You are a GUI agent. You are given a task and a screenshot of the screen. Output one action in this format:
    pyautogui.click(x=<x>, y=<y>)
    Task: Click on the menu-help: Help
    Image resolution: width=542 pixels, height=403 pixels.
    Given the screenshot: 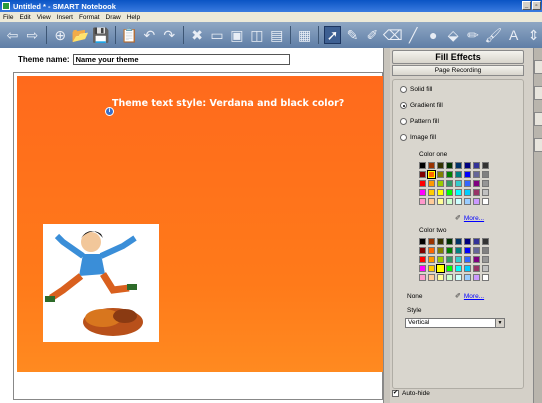 What is the action you would take?
    pyautogui.click(x=133, y=17)
    